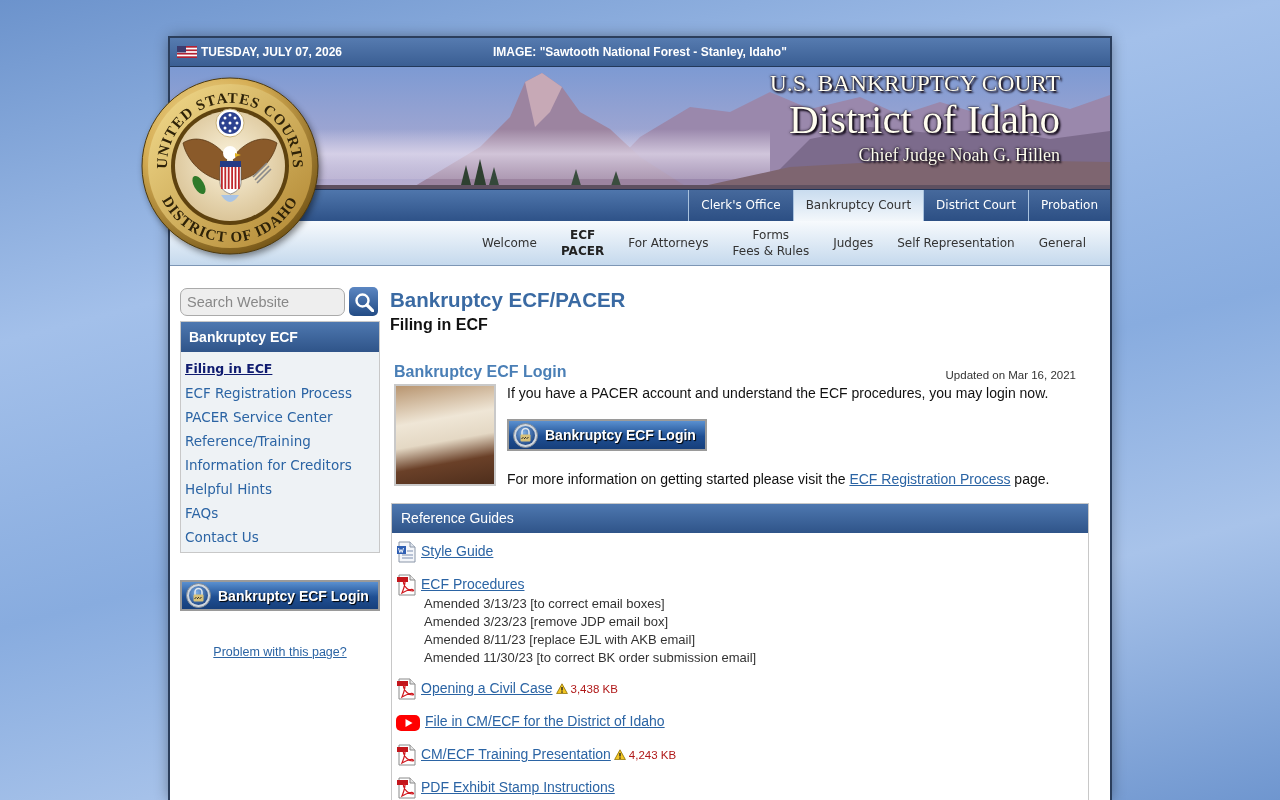 The image size is (1280, 800). Describe the element at coordinates (545, 604) in the screenshot. I see `amendment-note: Amended 3/13/23 [to correct email boxes]` at that location.